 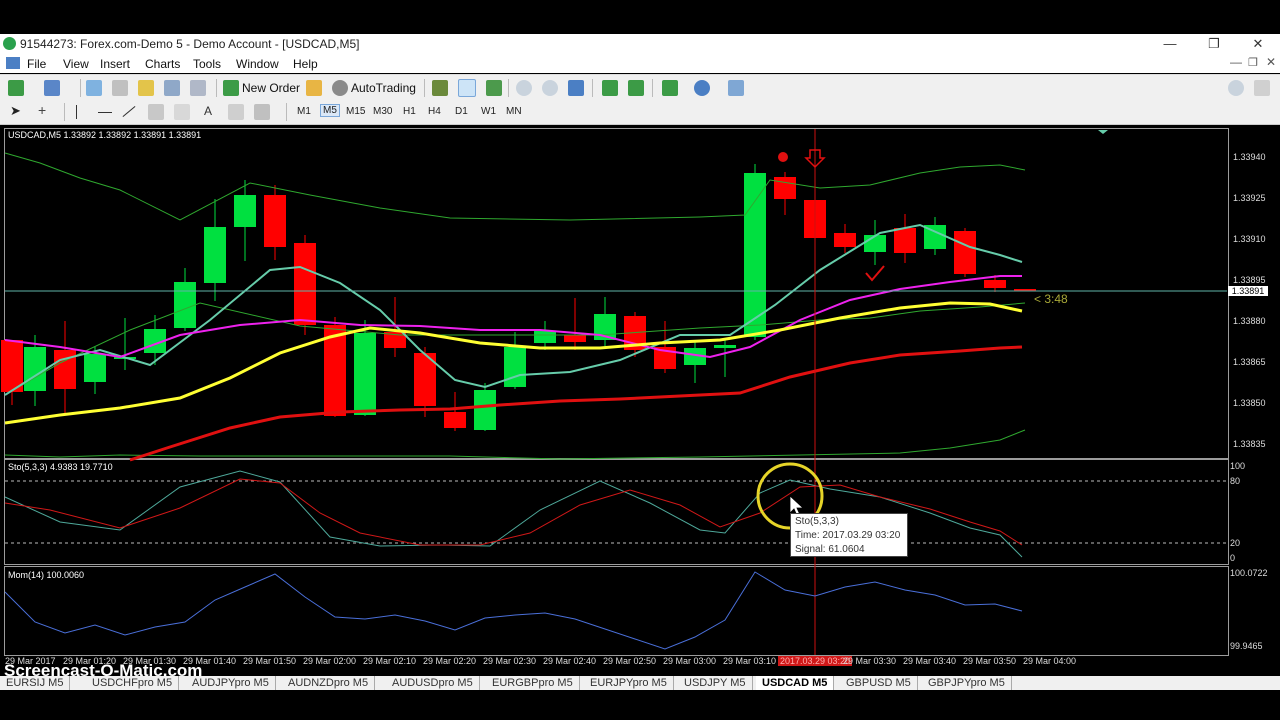 What do you see at coordinates (434, 111) in the screenshot?
I see `timeframe-h4: H4` at bounding box center [434, 111].